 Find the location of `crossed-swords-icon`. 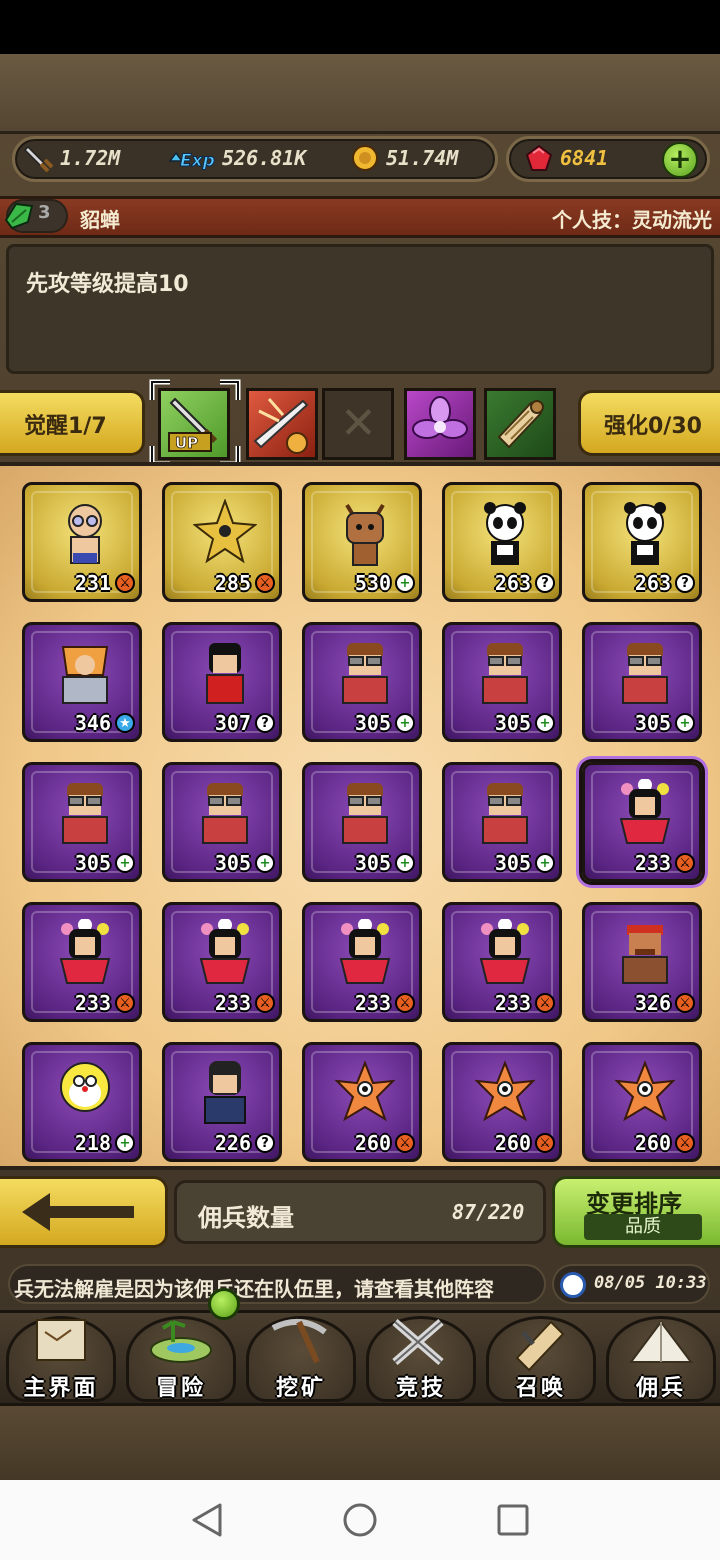

crossed-swords-icon is located at coordinates (418, 1342).